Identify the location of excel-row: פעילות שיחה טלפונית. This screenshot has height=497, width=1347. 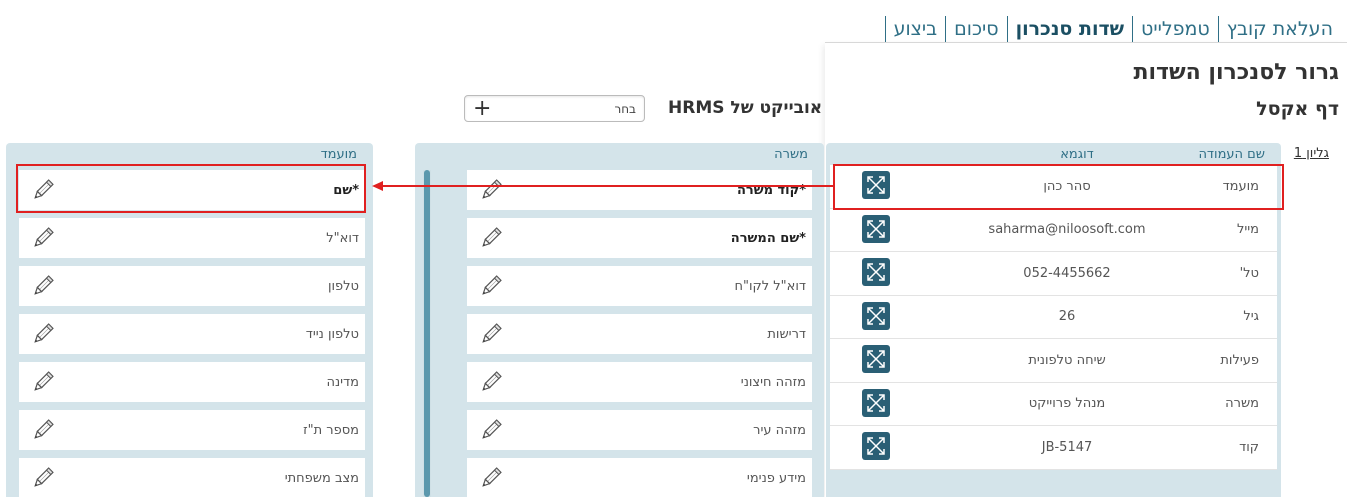
(1053, 361).